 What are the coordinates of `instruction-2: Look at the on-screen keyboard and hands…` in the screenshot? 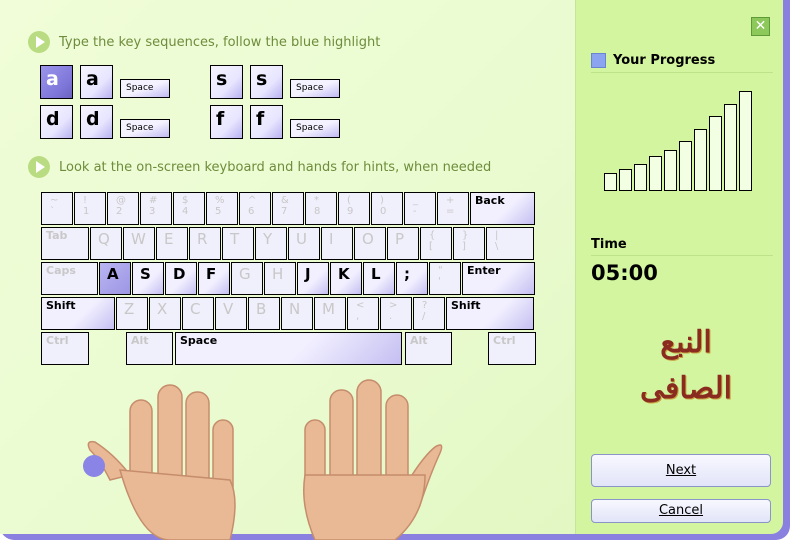 It's located at (259, 167).